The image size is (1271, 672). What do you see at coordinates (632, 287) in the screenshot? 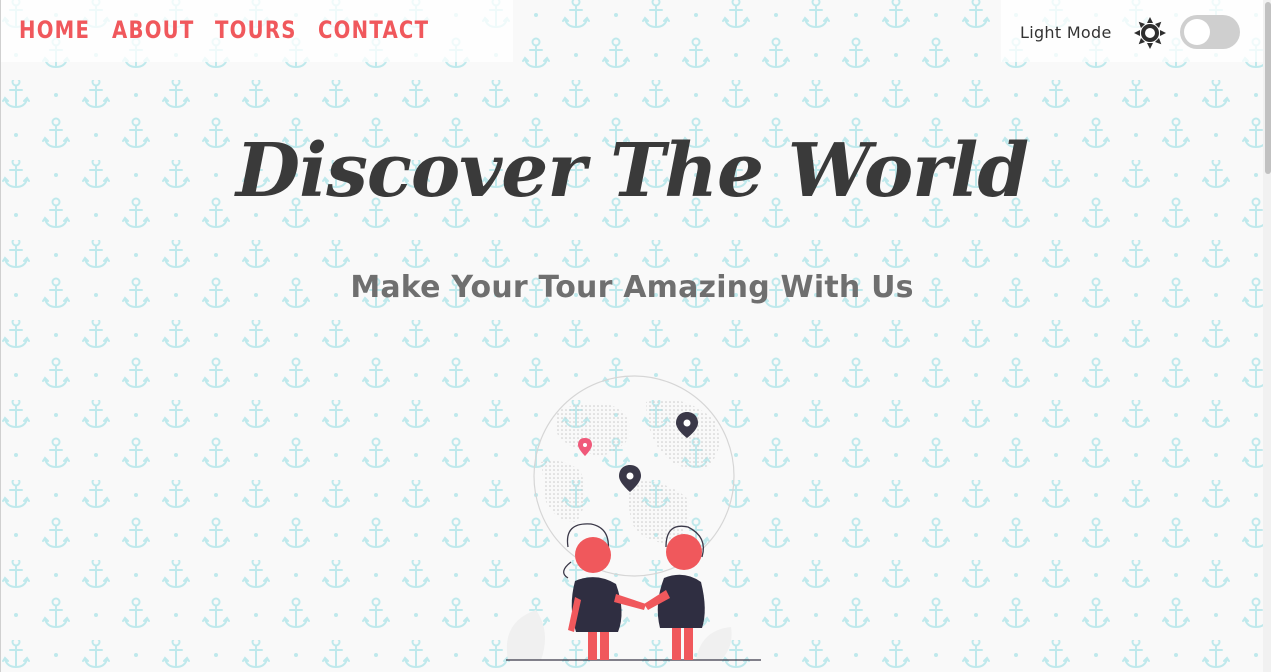
I see `hero-subtitle: Make Your Tour Amazing With Us` at bounding box center [632, 287].